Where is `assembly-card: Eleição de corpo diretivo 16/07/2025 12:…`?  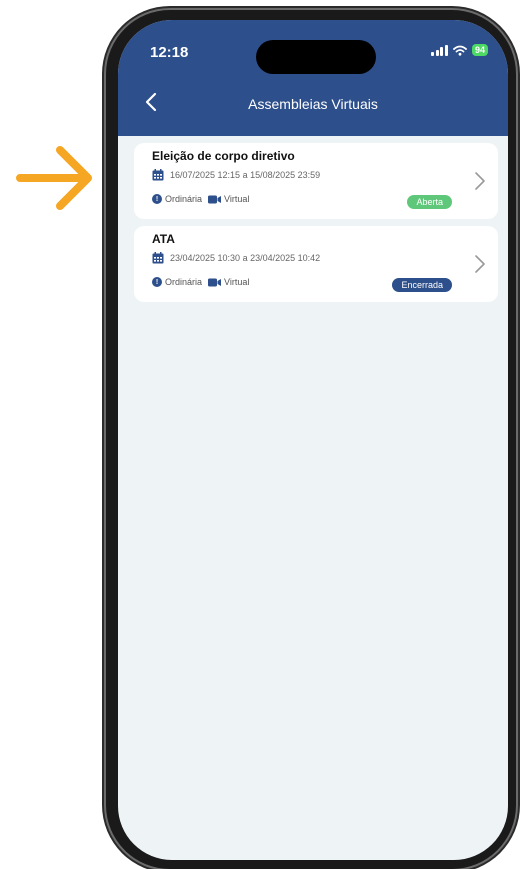 assembly-card: Eleição de corpo diretivo 16/07/2025 12:… is located at coordinates (316, 181).